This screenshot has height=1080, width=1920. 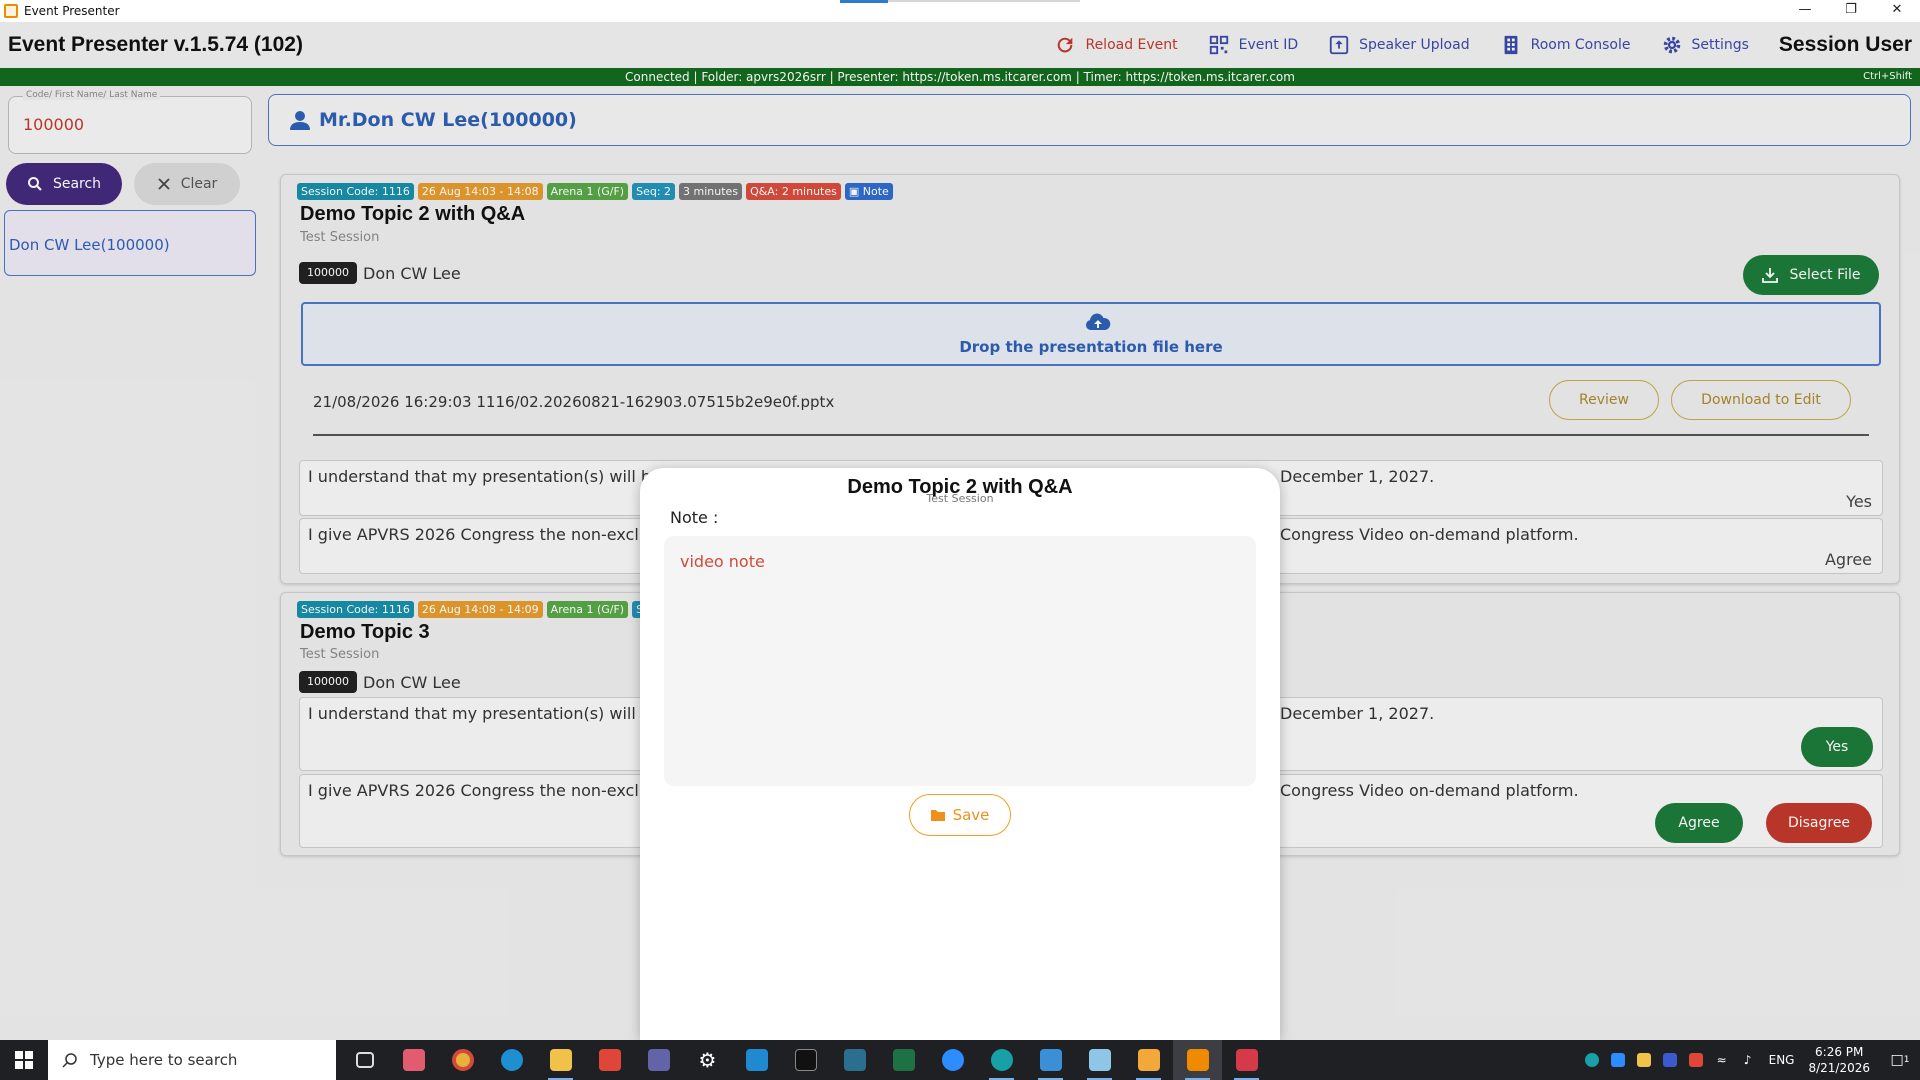 I want to click on close-icon: ✕, so click(x=1897, y=11).